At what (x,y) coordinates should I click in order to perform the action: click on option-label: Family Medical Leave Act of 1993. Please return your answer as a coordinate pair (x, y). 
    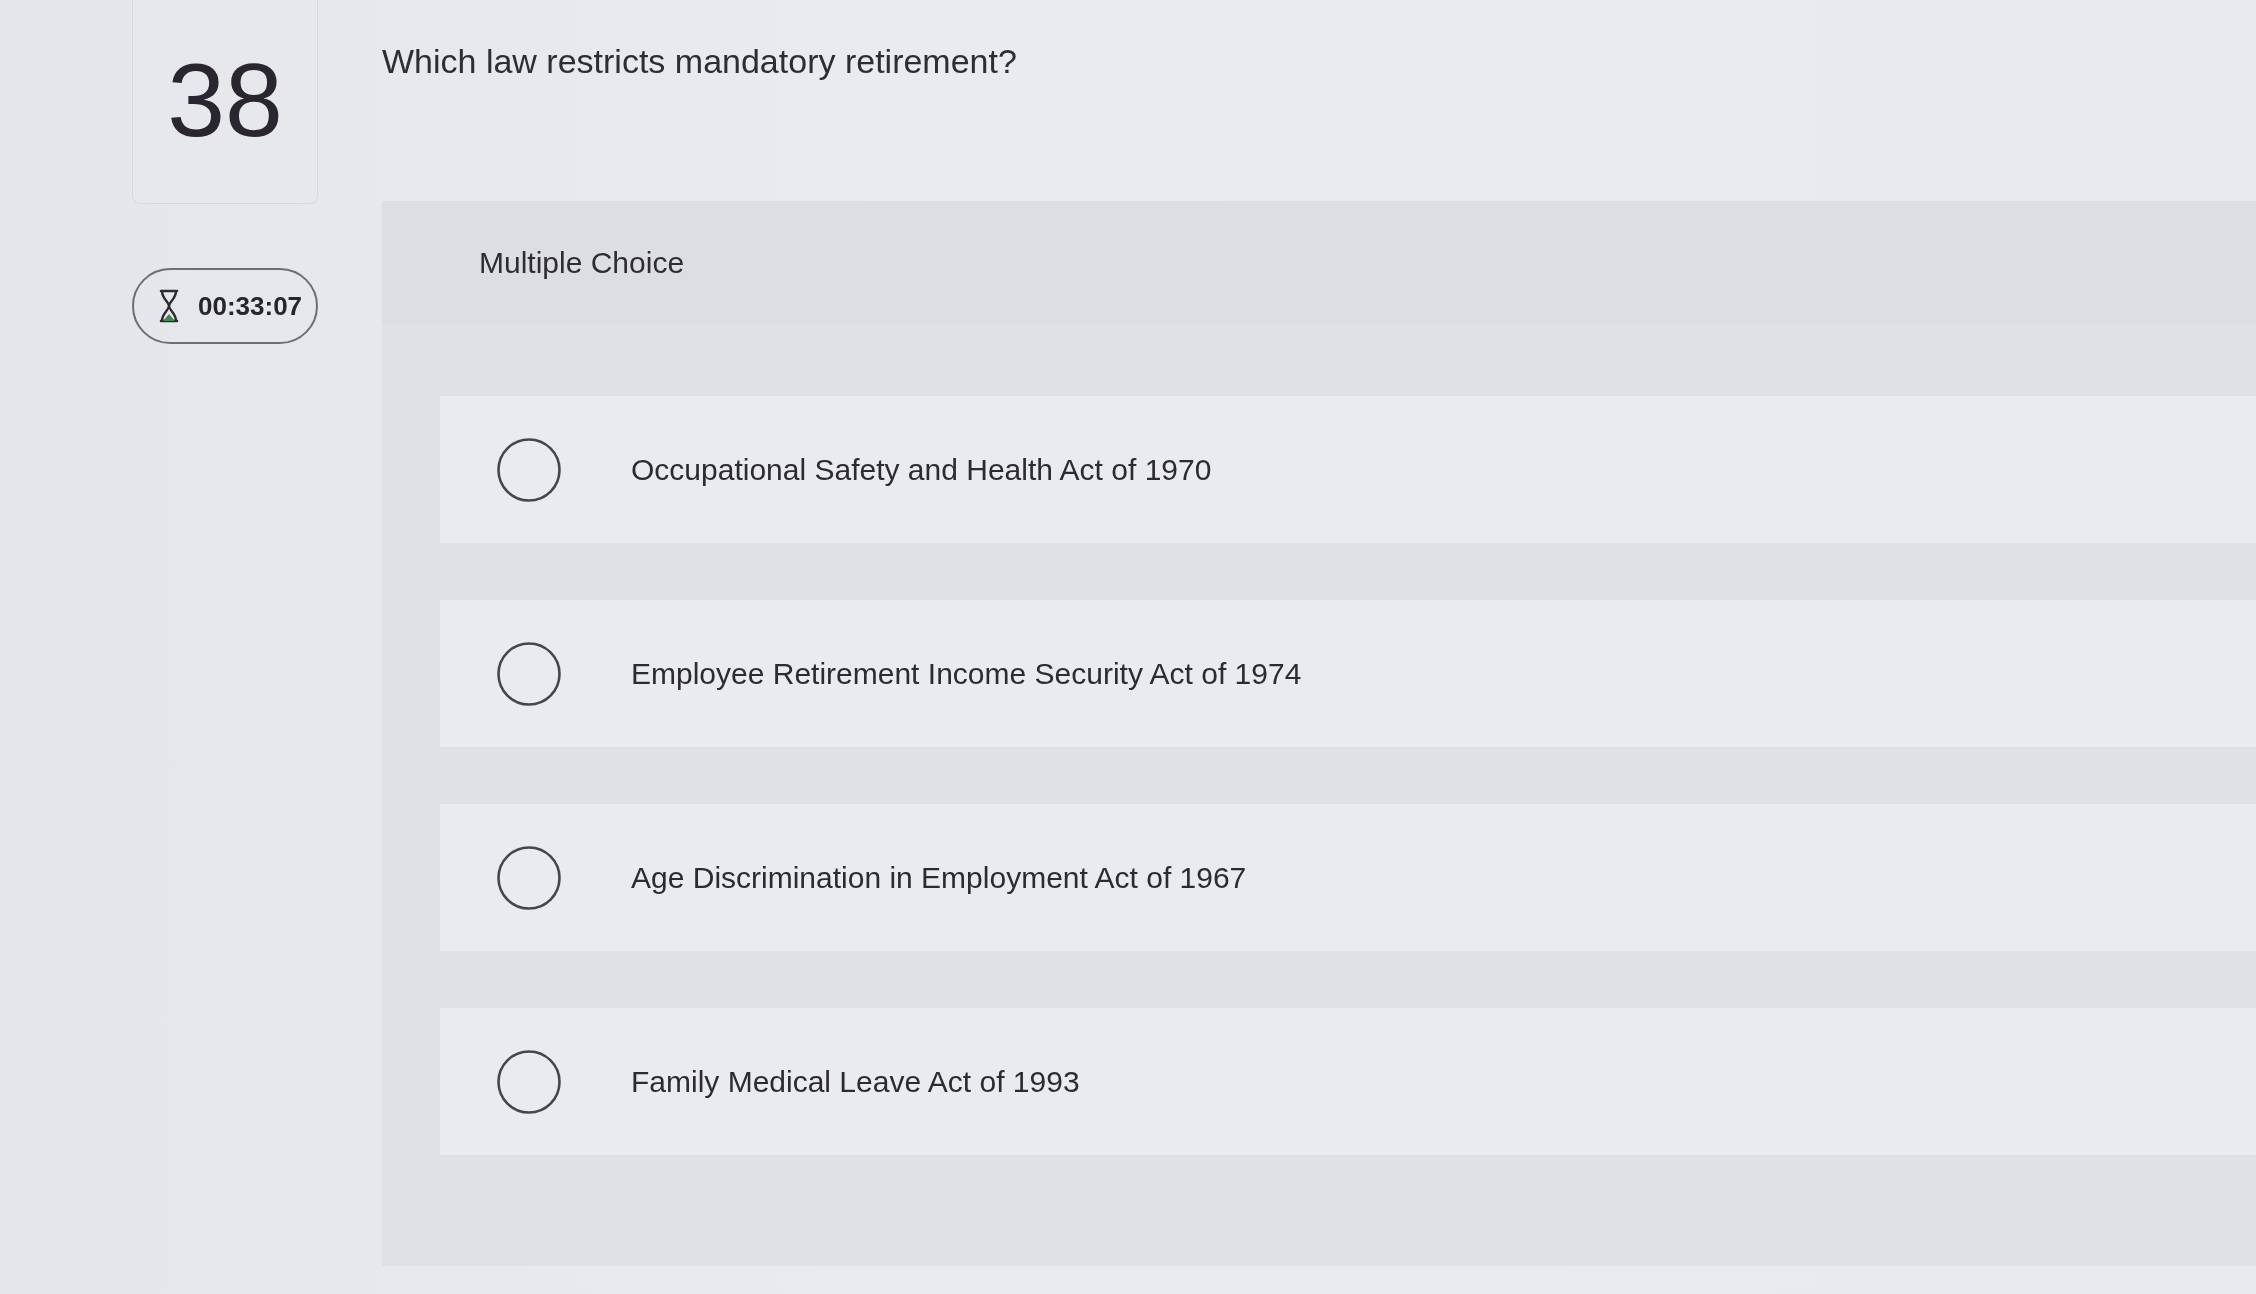
    Looking at the image, I should click on (855, 1081).